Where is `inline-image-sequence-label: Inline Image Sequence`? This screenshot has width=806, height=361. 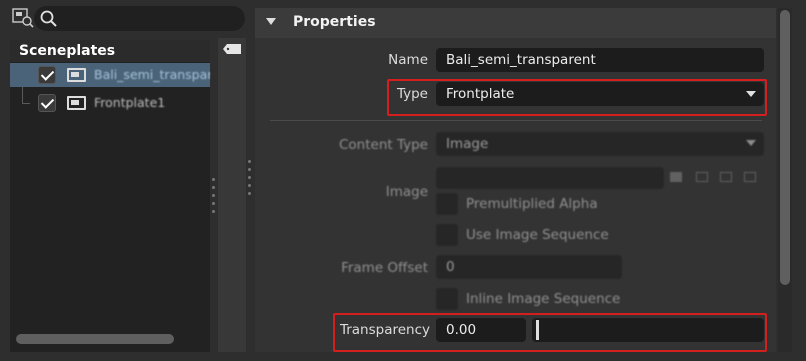
inline-image-sequence-label: Inline Image Sequence is located at coordinates (543, 299).